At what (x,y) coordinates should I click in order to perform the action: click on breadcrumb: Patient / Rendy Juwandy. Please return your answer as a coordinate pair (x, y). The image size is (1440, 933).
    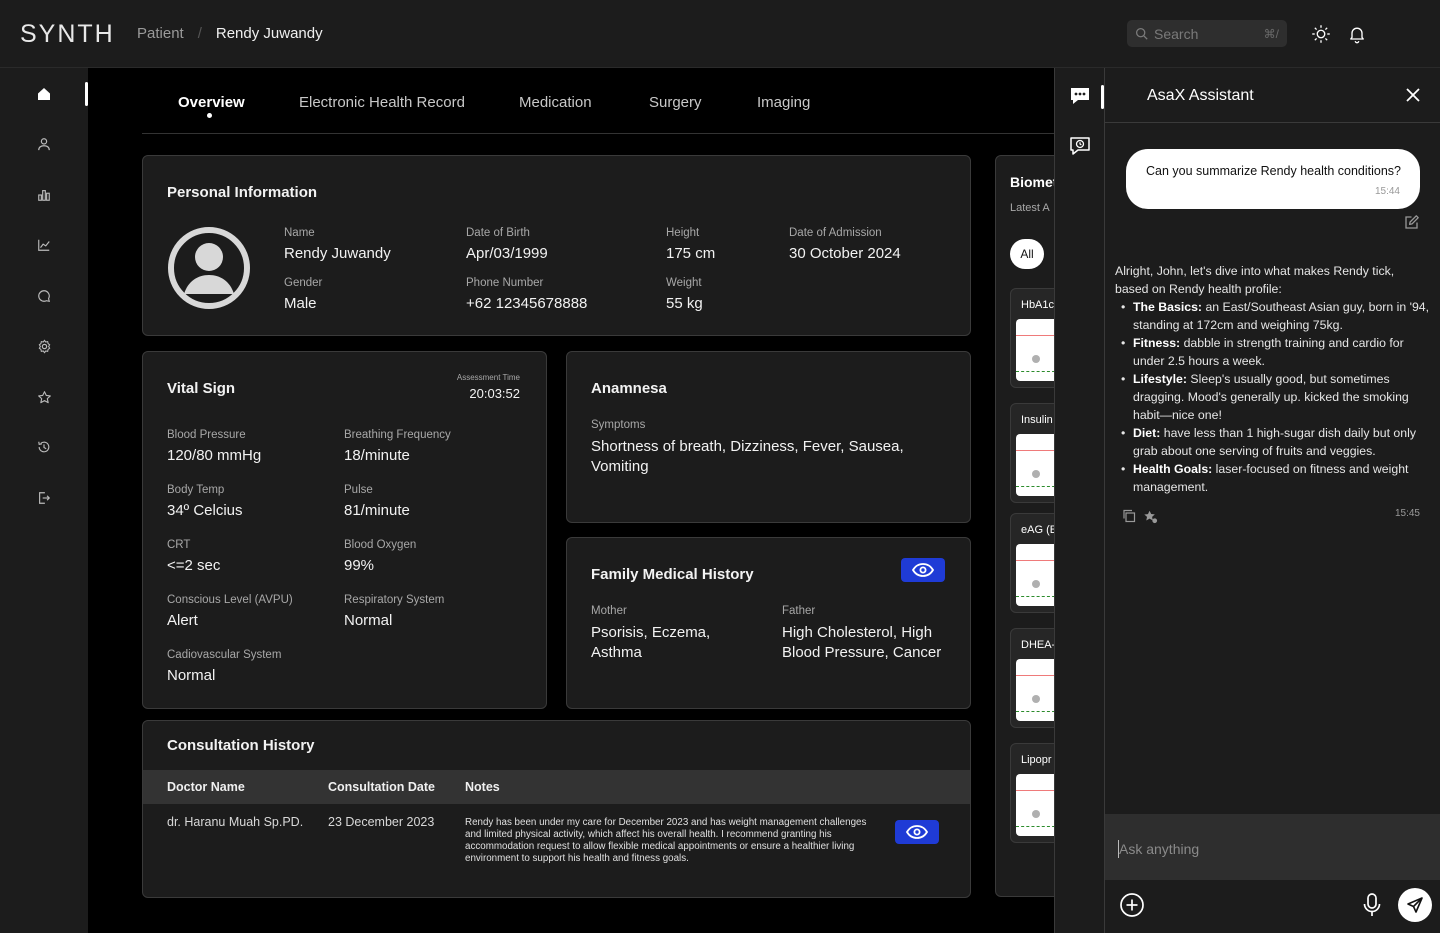
    Looking at the image, I should click on (230, 33).